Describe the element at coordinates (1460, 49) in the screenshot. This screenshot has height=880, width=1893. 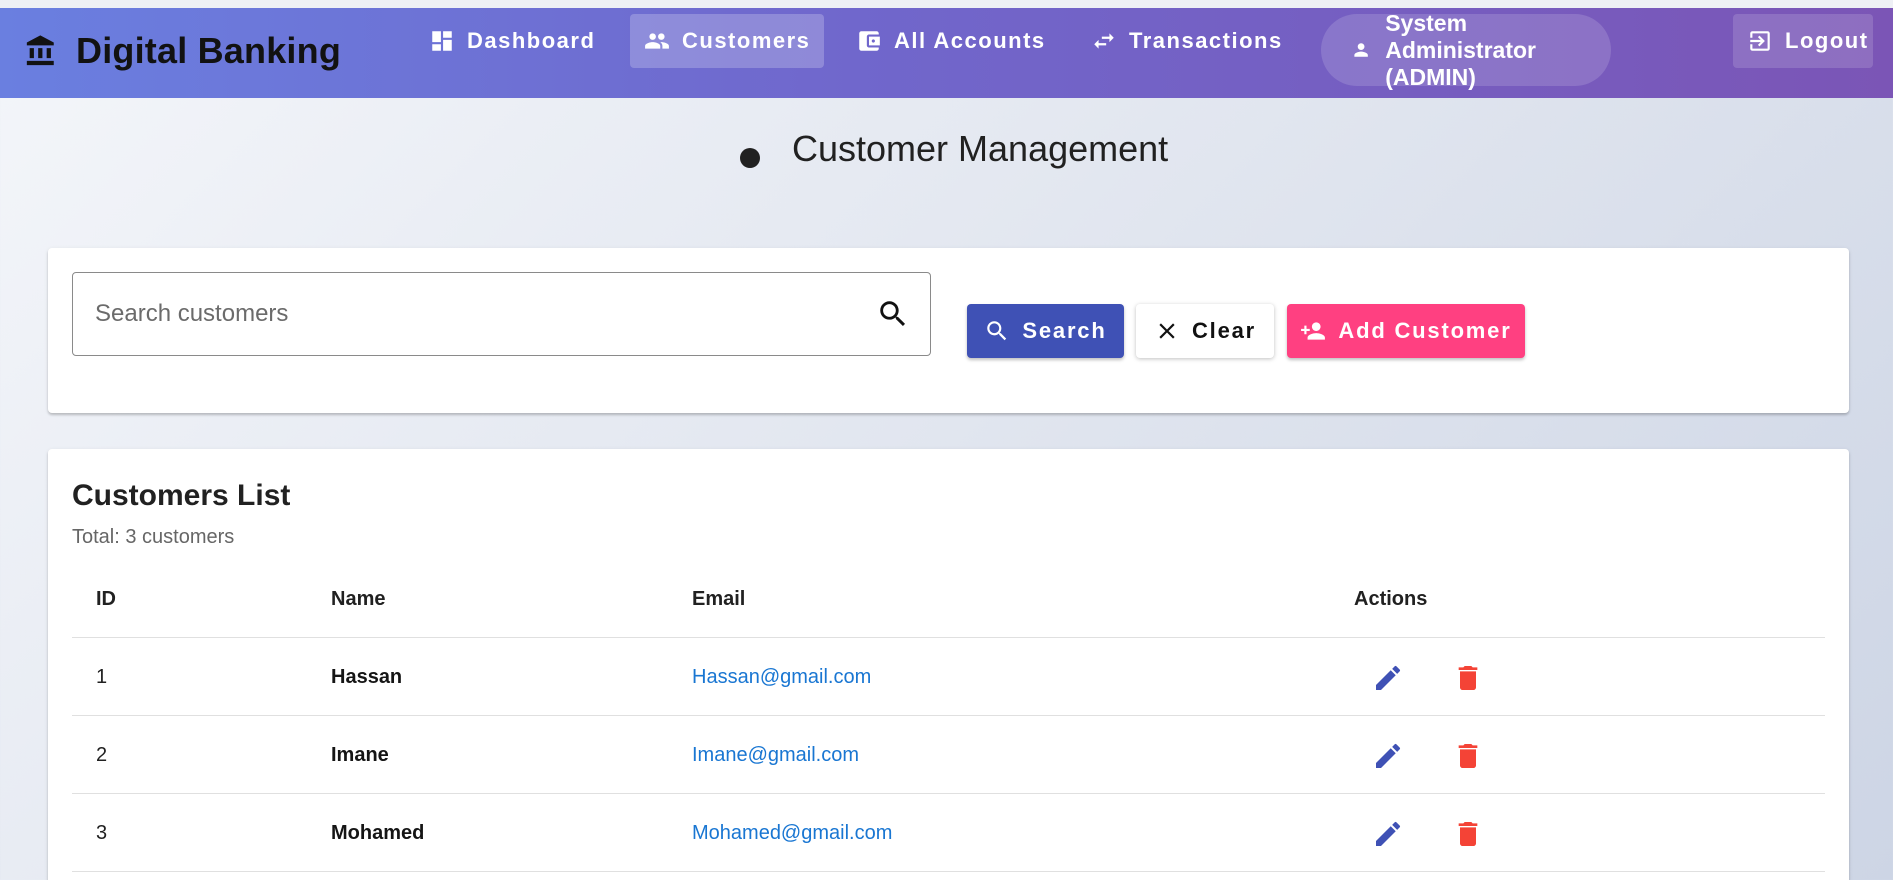
I see `user-label: System Administrator (ADMIN)` at that location.